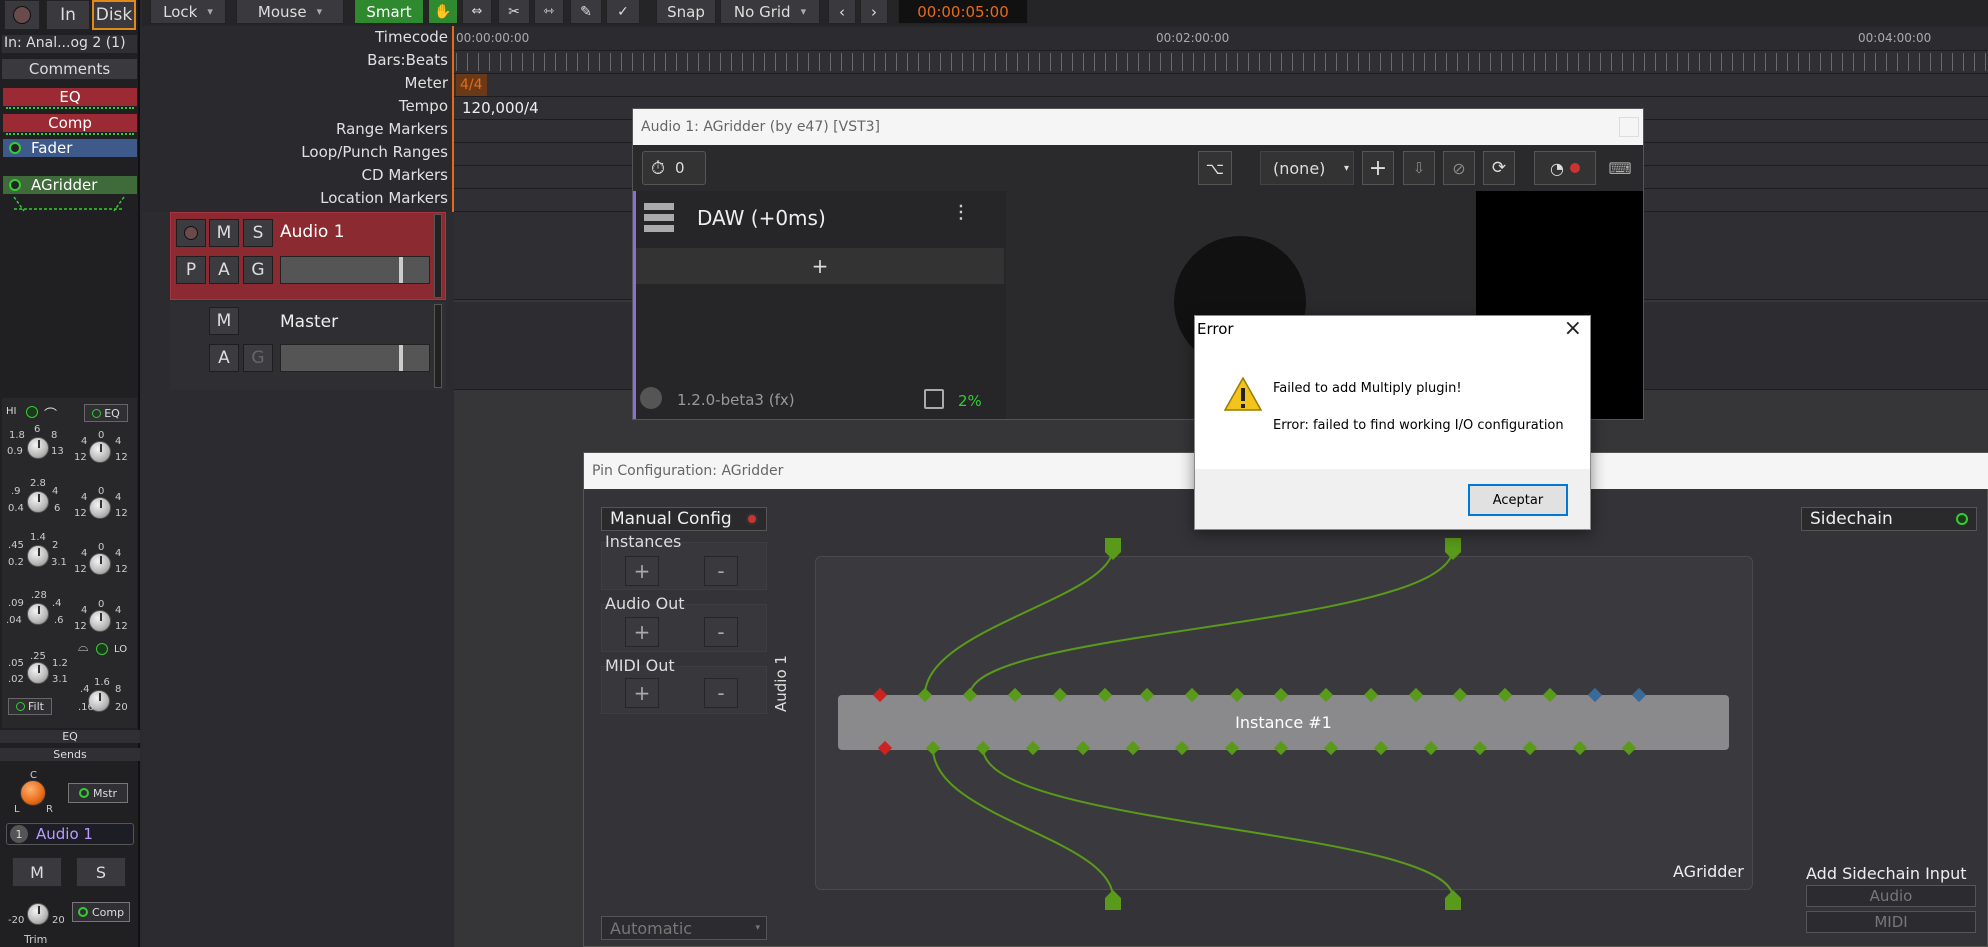 The width and height of the screenshot is (1988, 947). I want to click on track-mute-button: M, so click(224, 233).